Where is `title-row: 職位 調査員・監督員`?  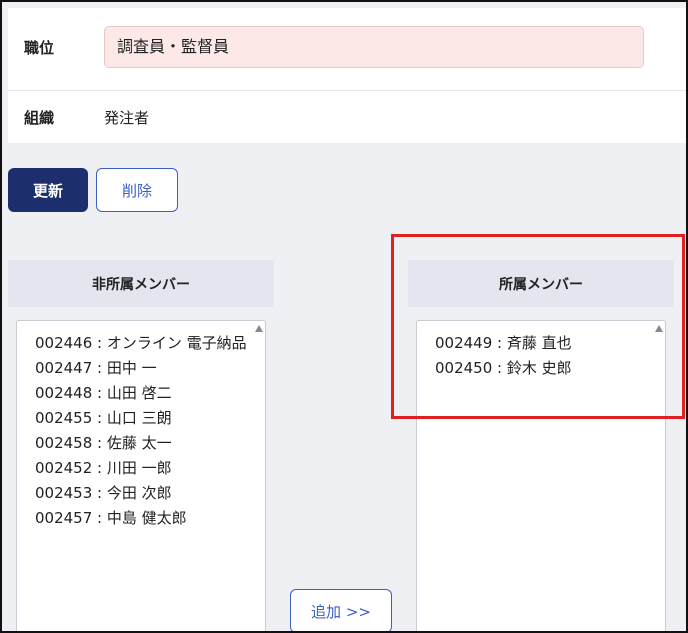 title-row: 職位 調査員・監督員 is located at coordinates (347, 47).